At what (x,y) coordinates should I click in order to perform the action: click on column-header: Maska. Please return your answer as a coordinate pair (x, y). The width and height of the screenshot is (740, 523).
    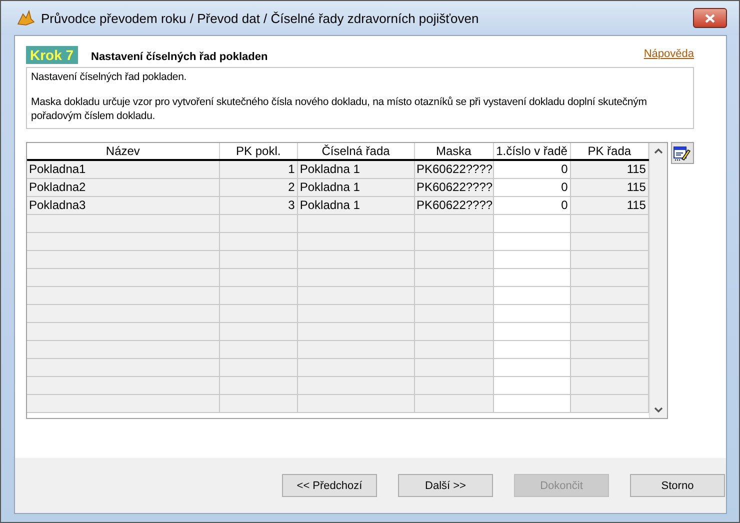
    Looking at the image, I should click on (454, 151).